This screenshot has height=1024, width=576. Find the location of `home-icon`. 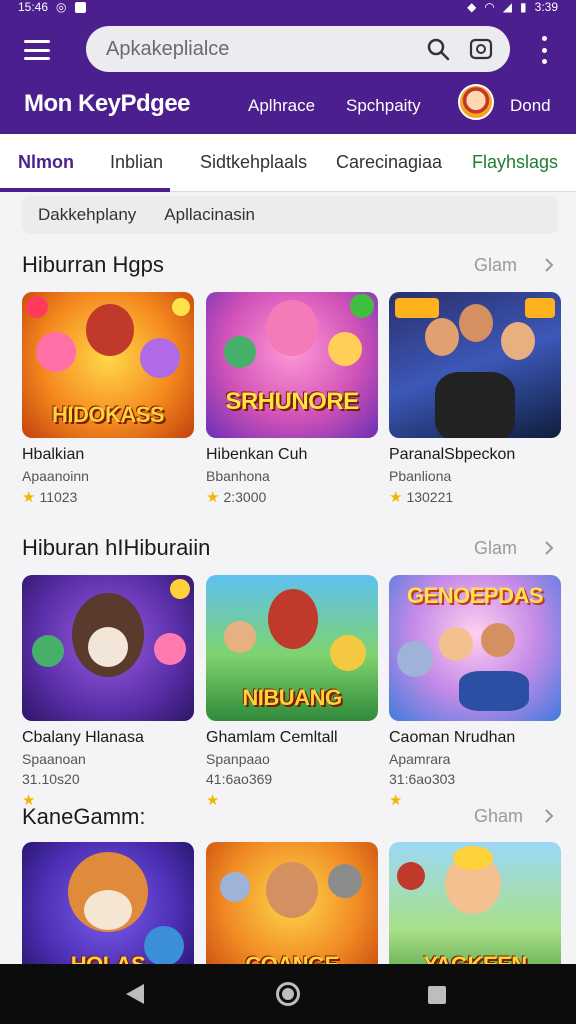

home-icon is located at coordinates (288, 994).